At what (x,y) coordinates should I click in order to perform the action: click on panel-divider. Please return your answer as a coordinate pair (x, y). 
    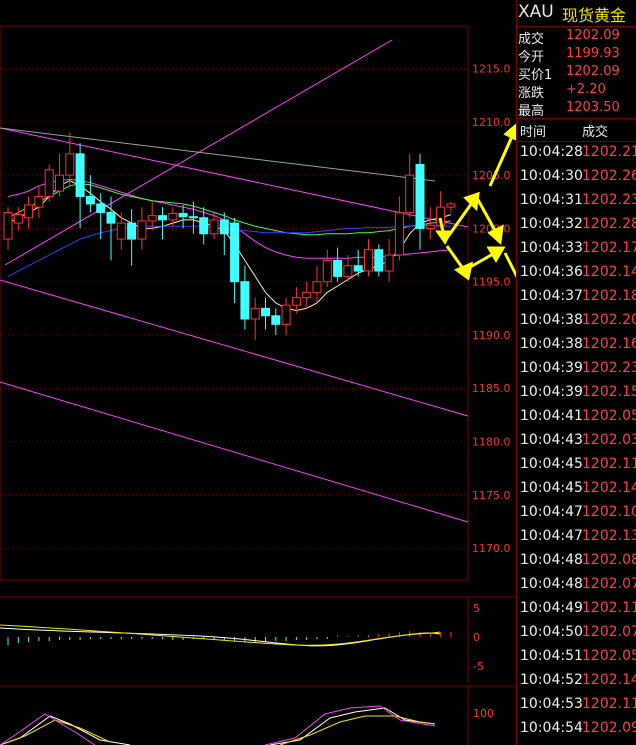
    Looking at the image, I should click on (516, 372).